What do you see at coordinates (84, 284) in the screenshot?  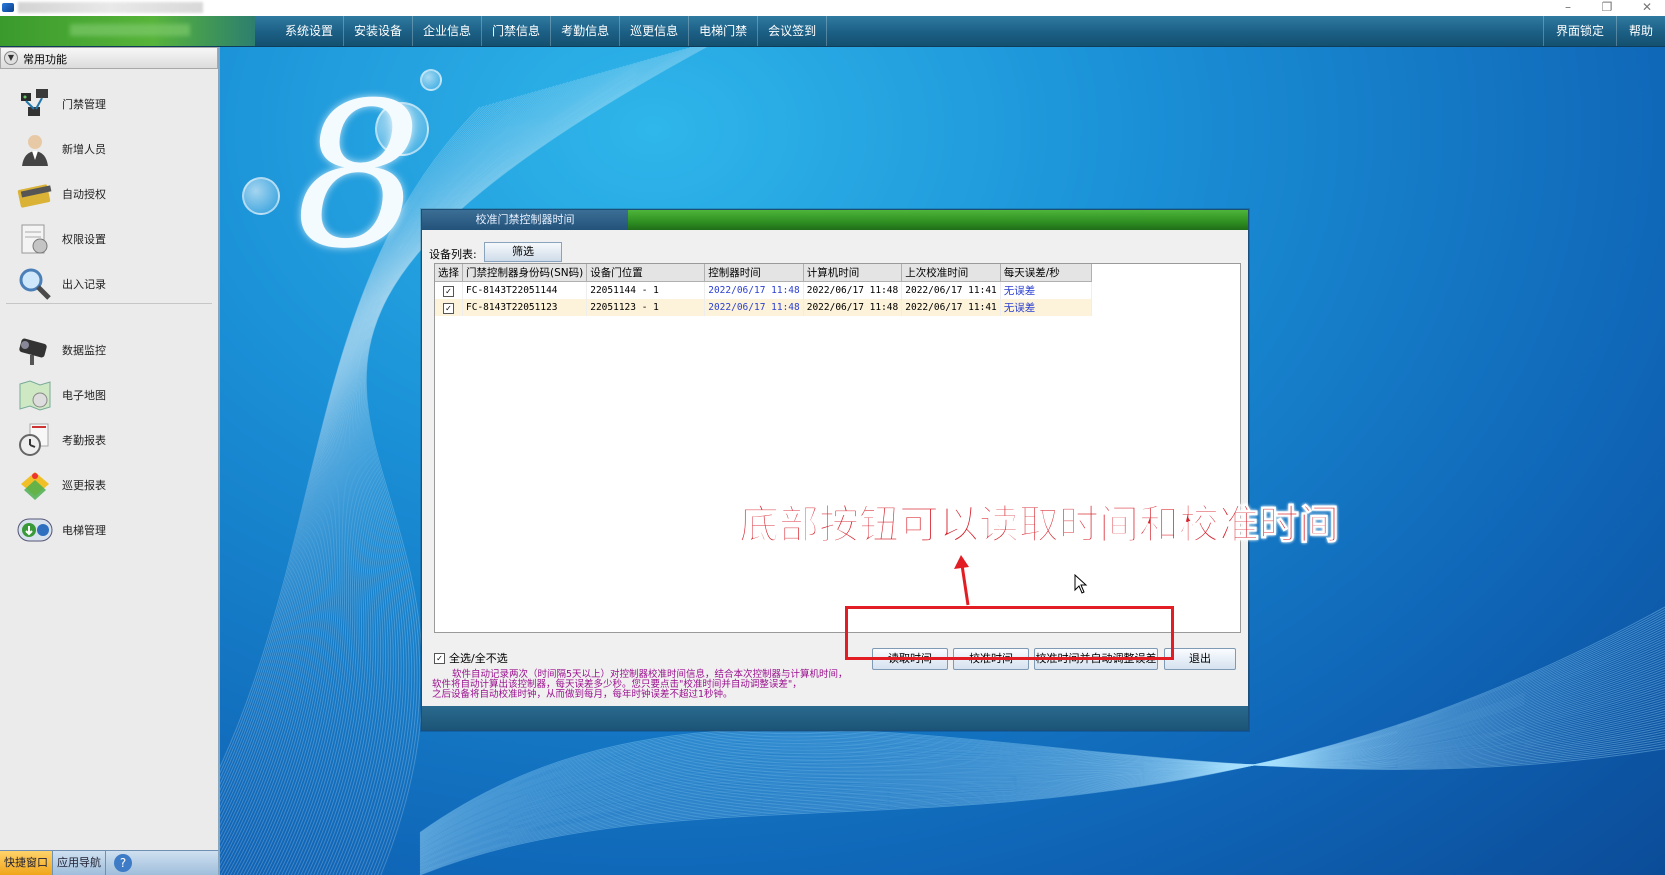 I see `sidebar-item-label: 出入记录` at bounding box center [84, 284].